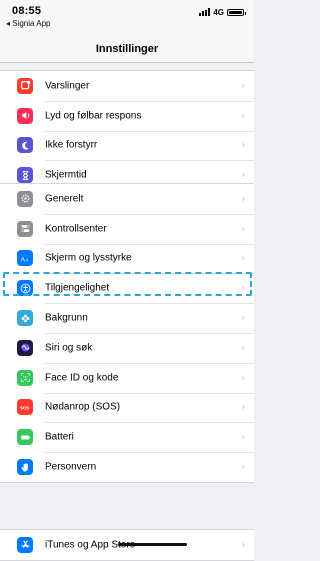 The image size is (320, 561). What do you see at coordinates (66, 175) in the screenshot?
I see `settings-row-label: Skjermtid` at bounding box center [66, 175].